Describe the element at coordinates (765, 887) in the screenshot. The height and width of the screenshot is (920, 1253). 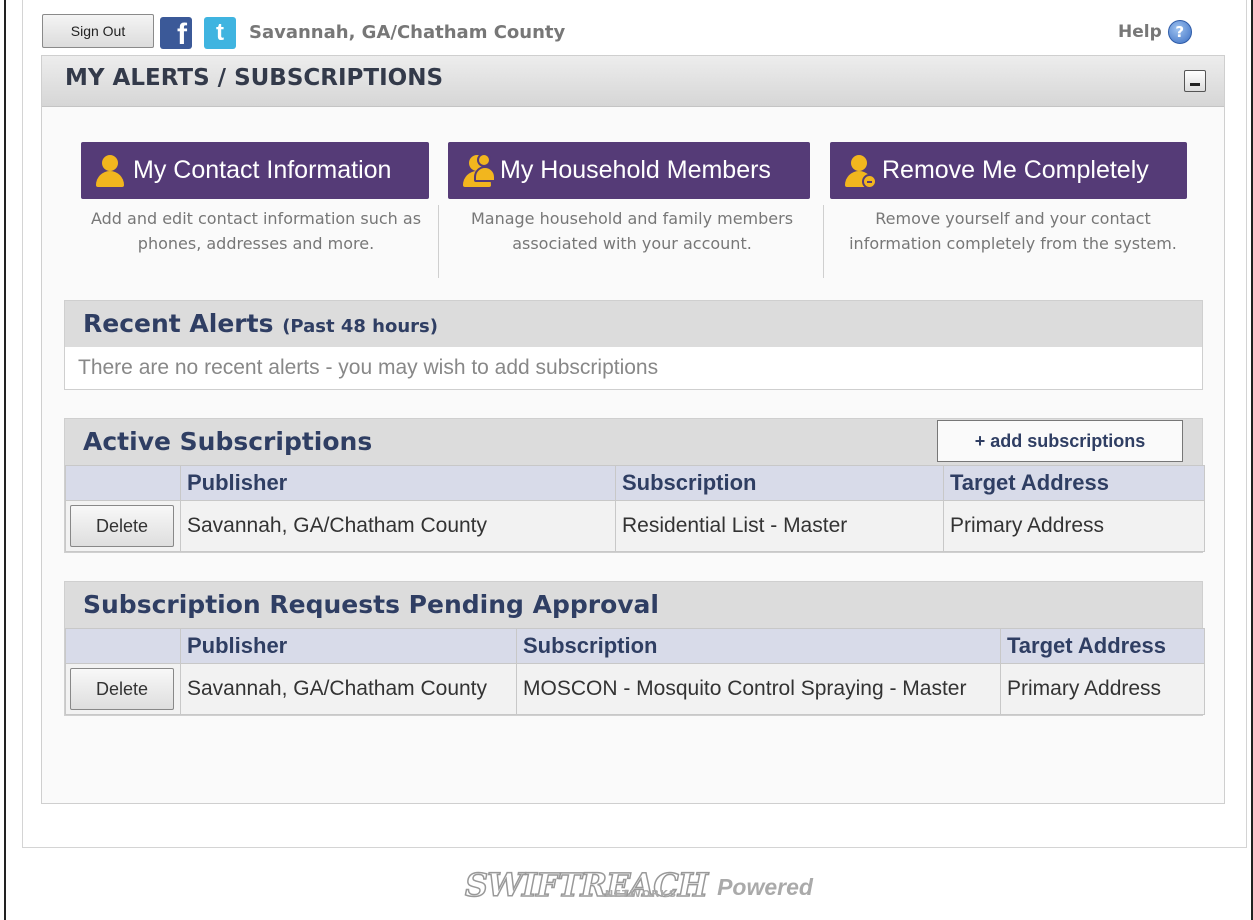
I see `powered-label: Powered` at that location.